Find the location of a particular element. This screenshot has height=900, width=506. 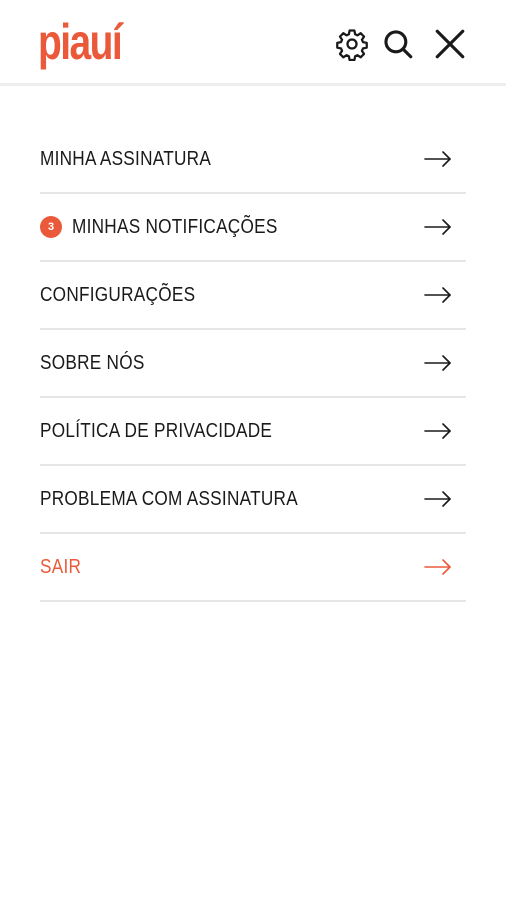

menu-item-sair: SAIR is located at coordinates (253, 568).